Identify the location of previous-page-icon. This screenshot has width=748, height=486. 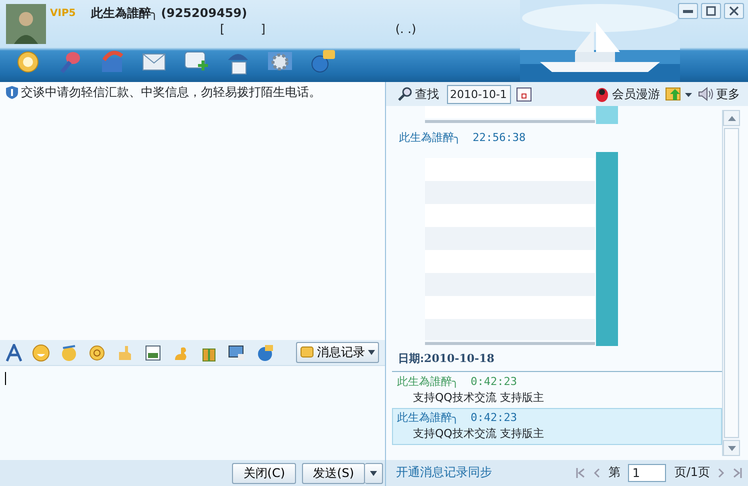
(596, 473).